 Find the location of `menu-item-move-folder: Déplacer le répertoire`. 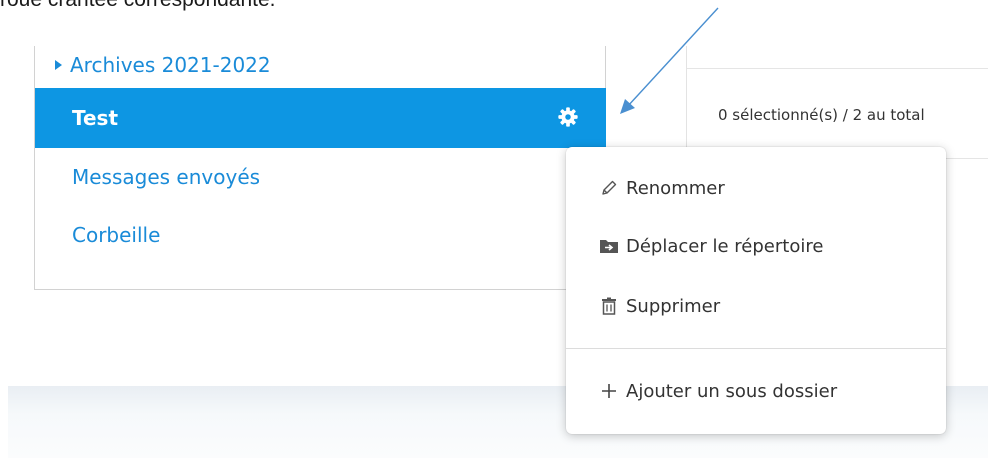

menu-item-move-folder: Déplacer le répertoire is located at coordinates (710, 246).